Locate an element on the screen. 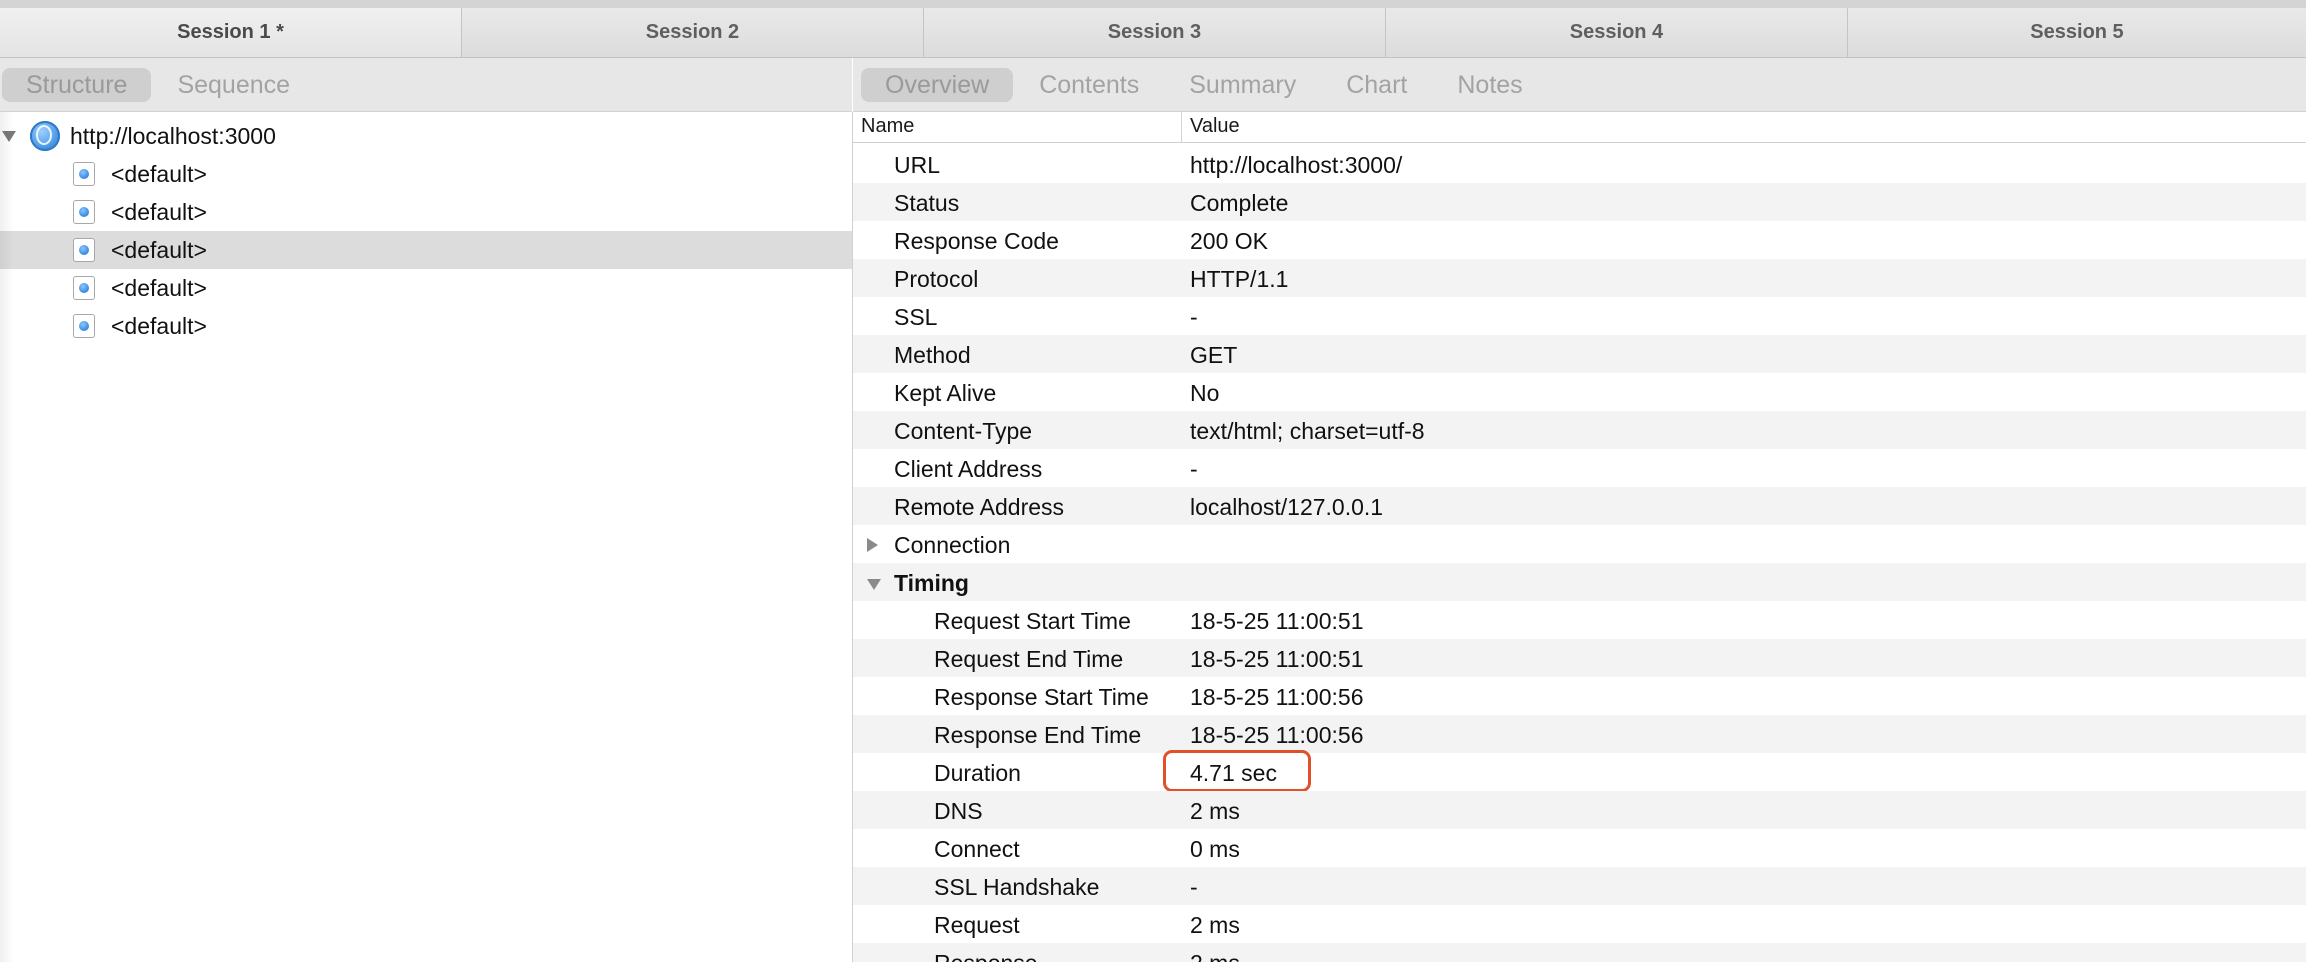  table-row-response-end-time: Response End Time 18-5-25 11:00:56 is located at coordinates (1579, 734).